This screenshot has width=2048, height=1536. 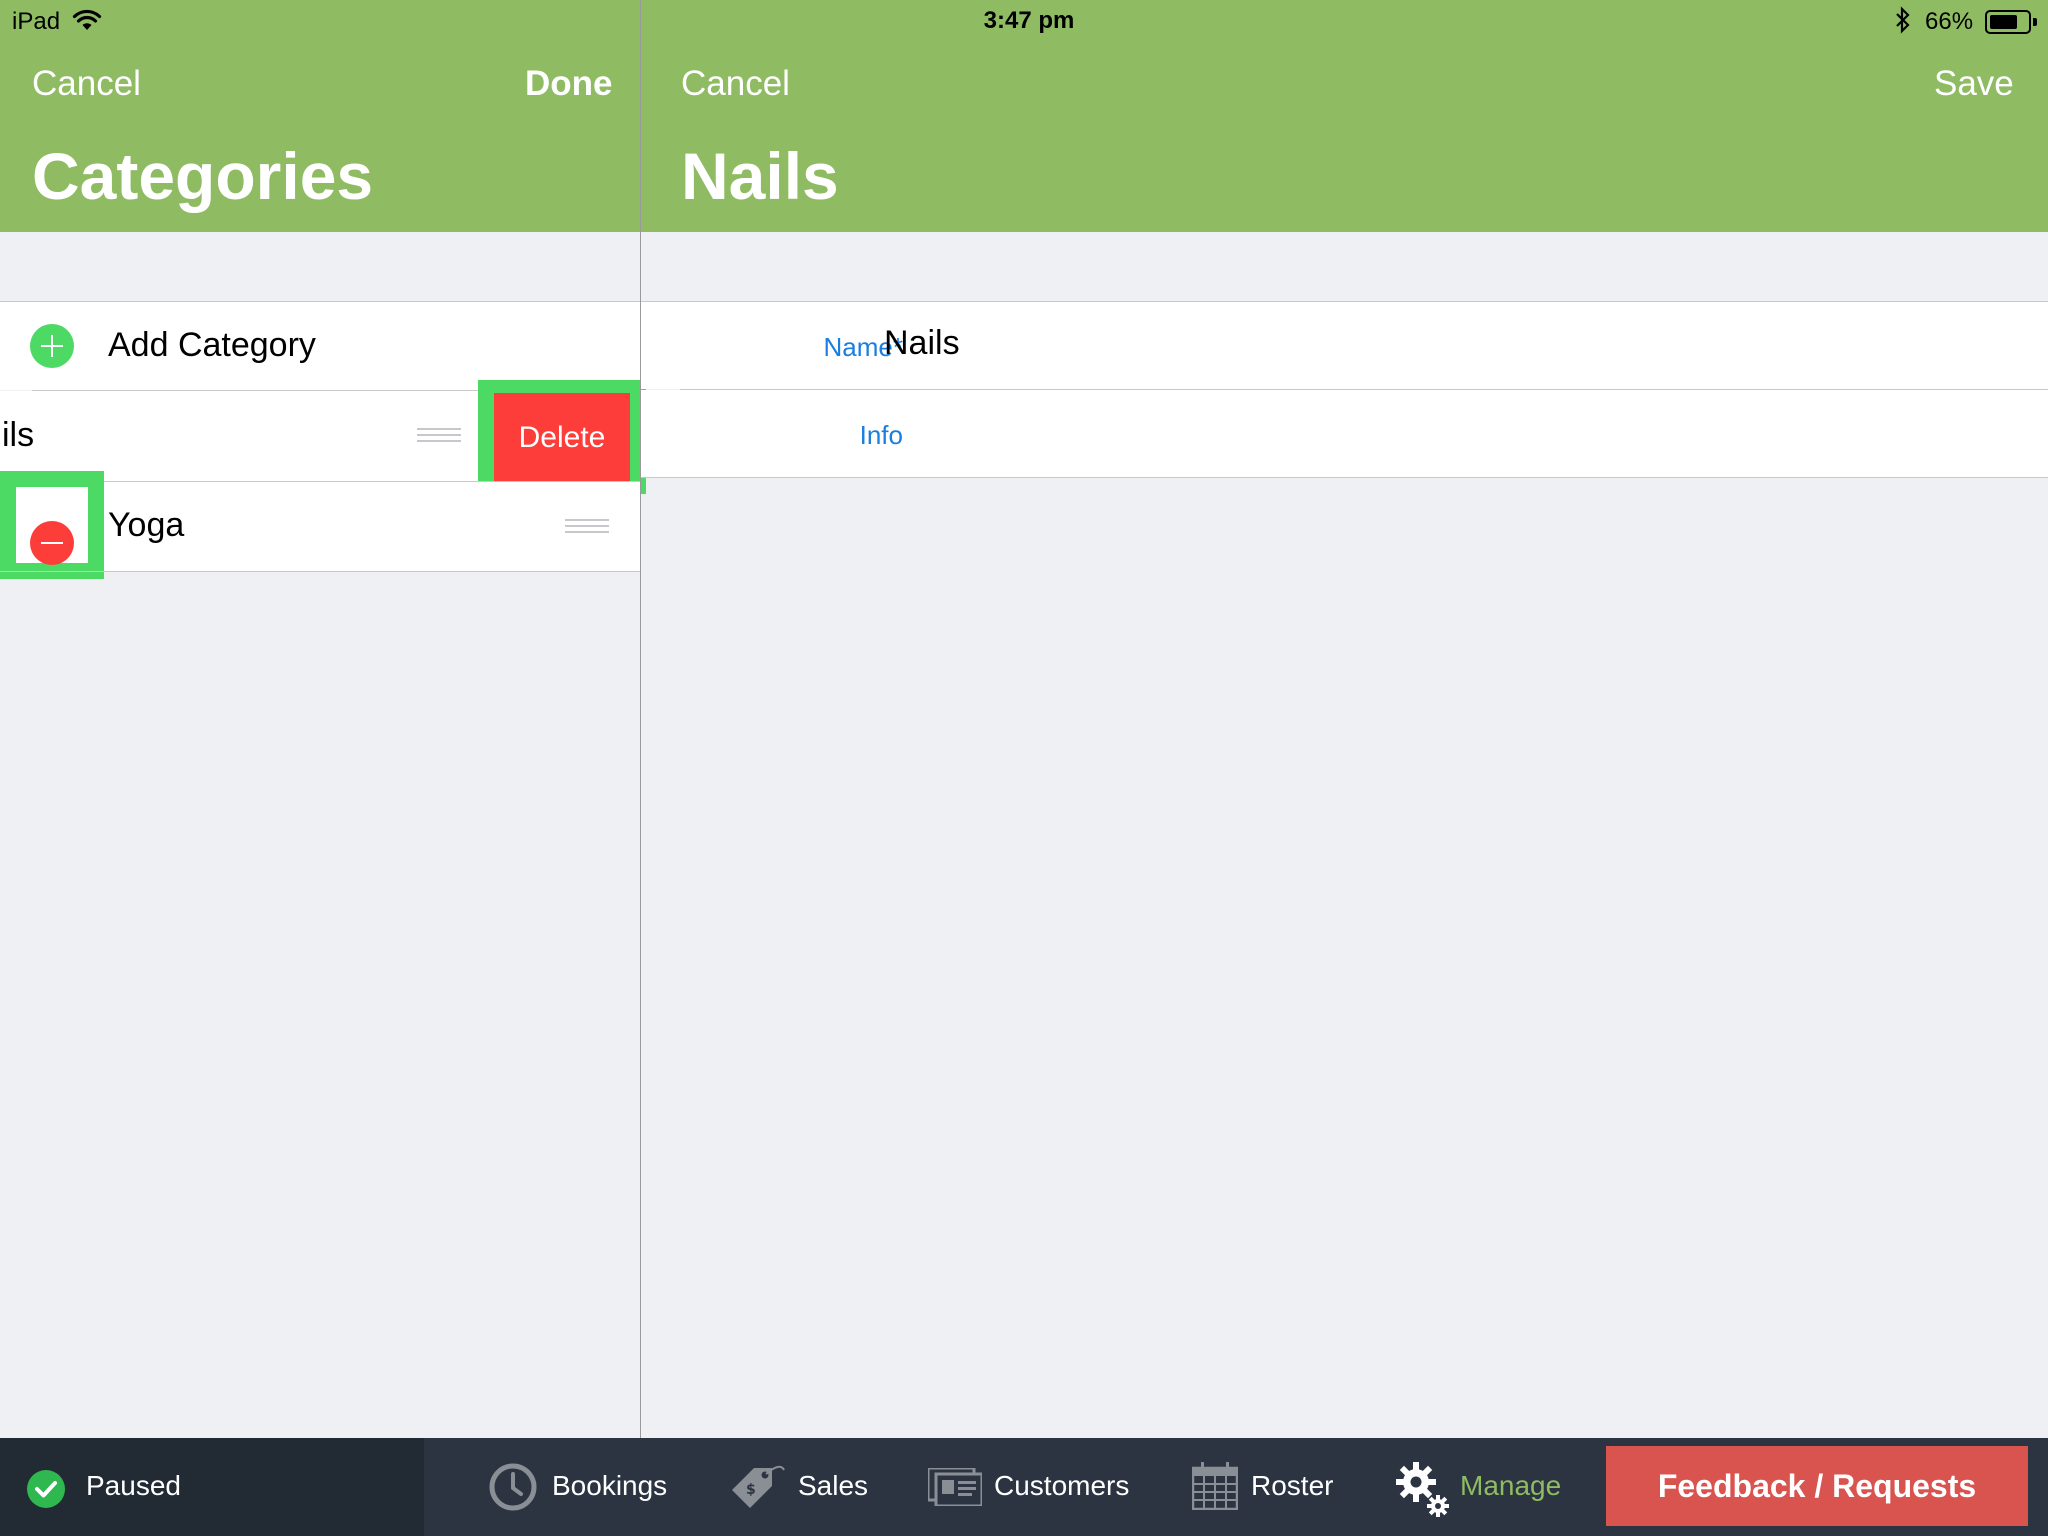 I want to click on list-bottom-separator, so click(x=320, y=571).